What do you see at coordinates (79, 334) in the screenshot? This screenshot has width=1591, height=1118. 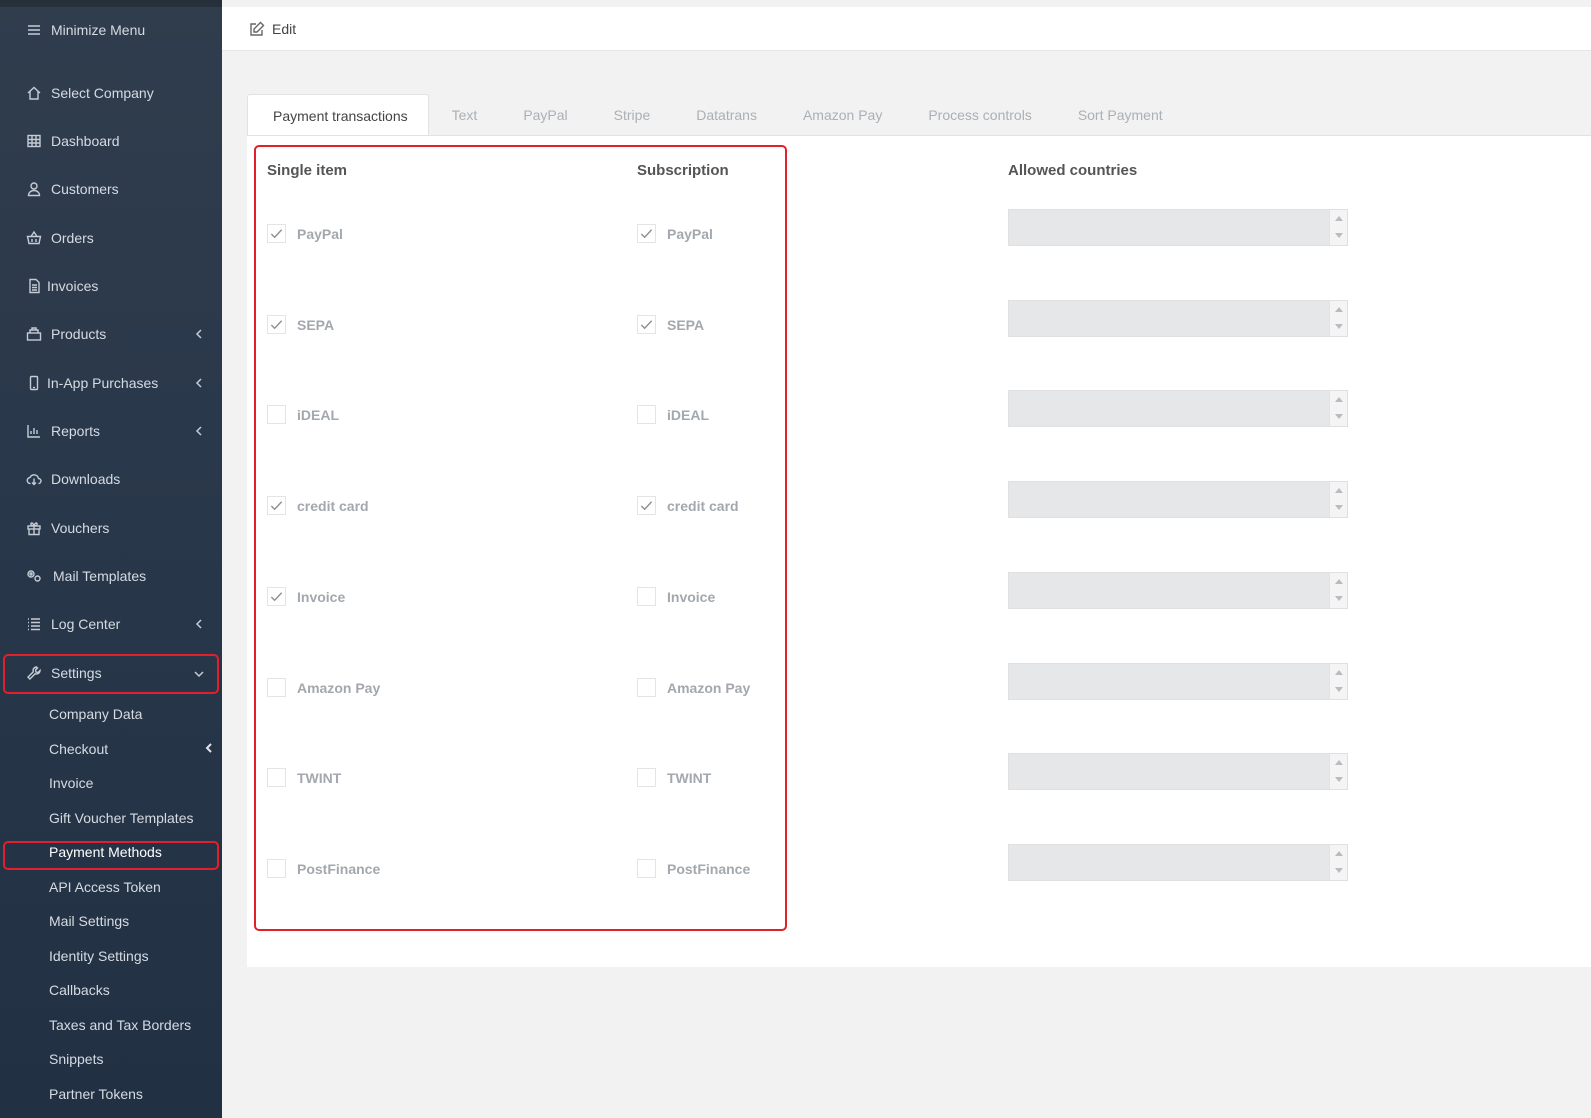 I see `sidebar-item-label: Products` at bounding box center [79, 334].